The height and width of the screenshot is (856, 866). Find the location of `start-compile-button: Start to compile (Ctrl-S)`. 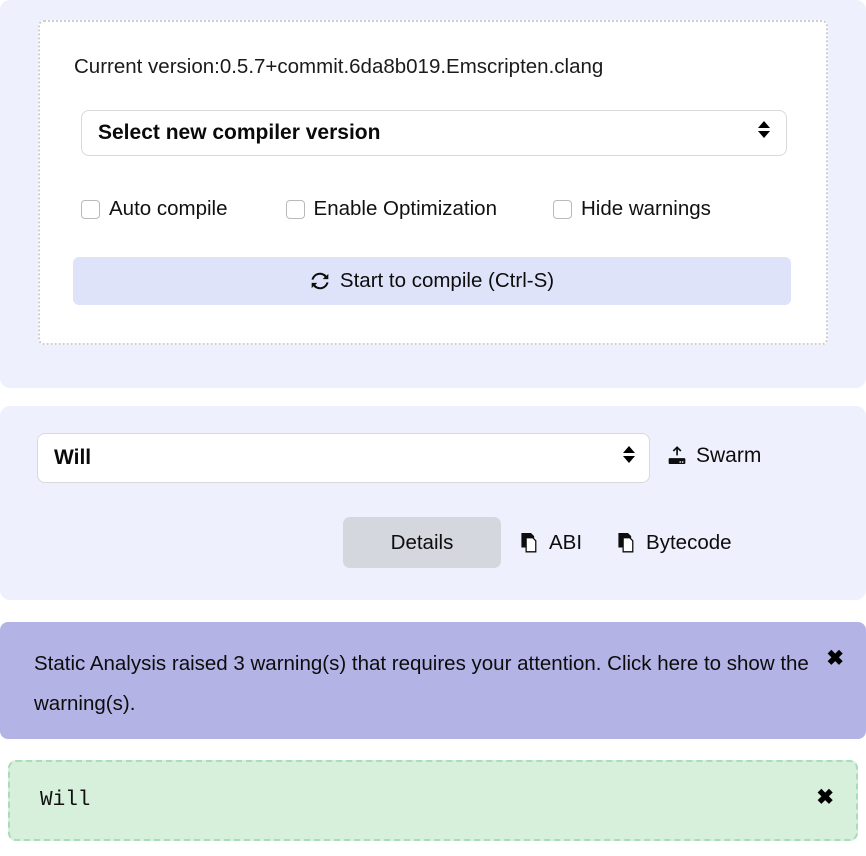

start-compile-button: Start to compile (Ctrl-S) is located at coordinates (432, 281).